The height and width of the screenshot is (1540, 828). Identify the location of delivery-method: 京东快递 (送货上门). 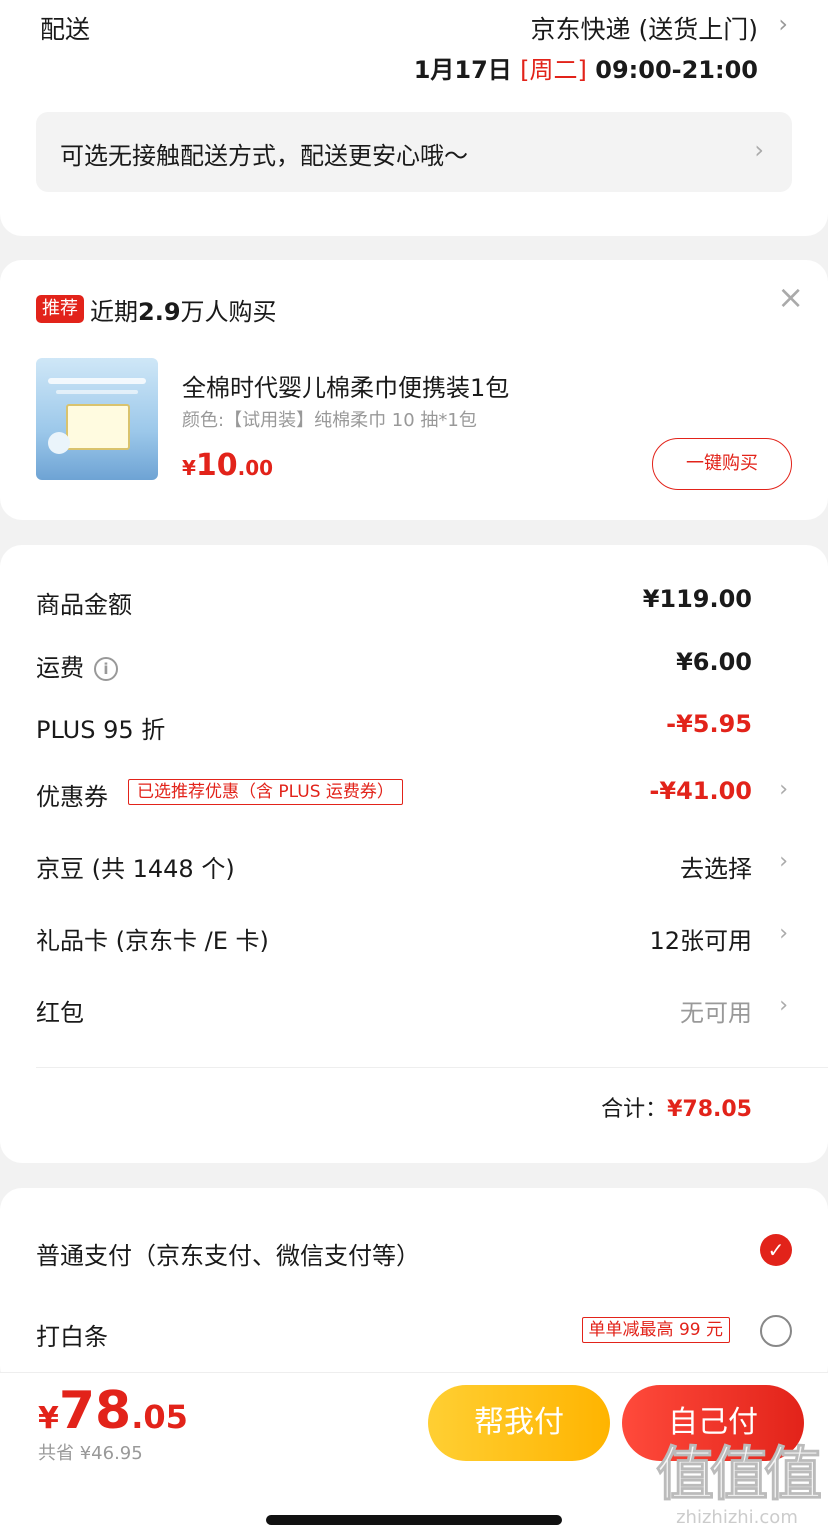
(644, 28).